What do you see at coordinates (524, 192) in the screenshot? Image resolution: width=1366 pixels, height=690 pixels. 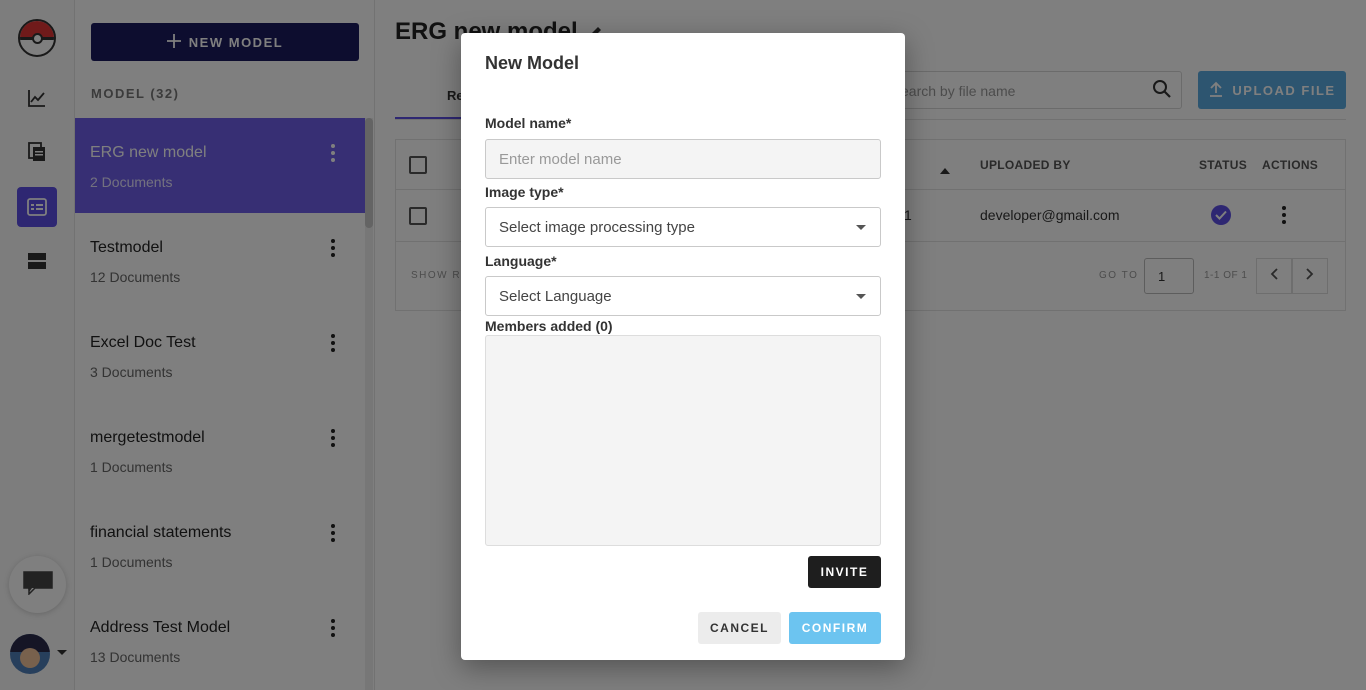 I see `image-type-label: Image type*` at bounding box center [524, 192].